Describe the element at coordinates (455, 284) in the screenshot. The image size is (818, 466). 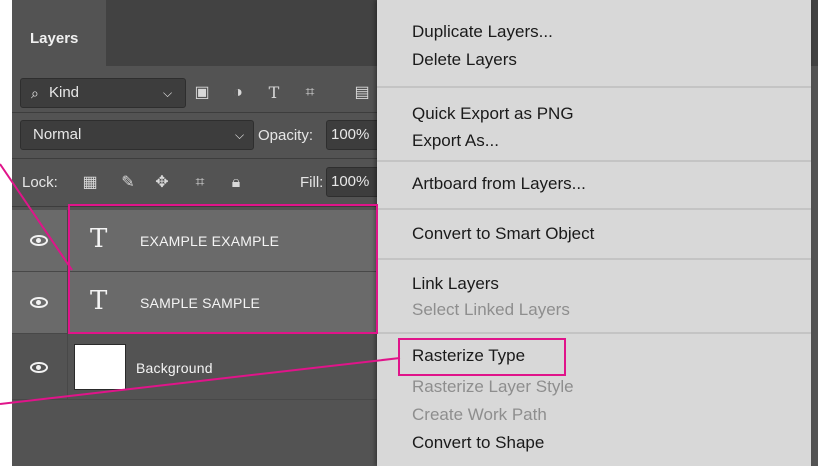
I see `menu-item-link-layers: Link Layers` at that location.